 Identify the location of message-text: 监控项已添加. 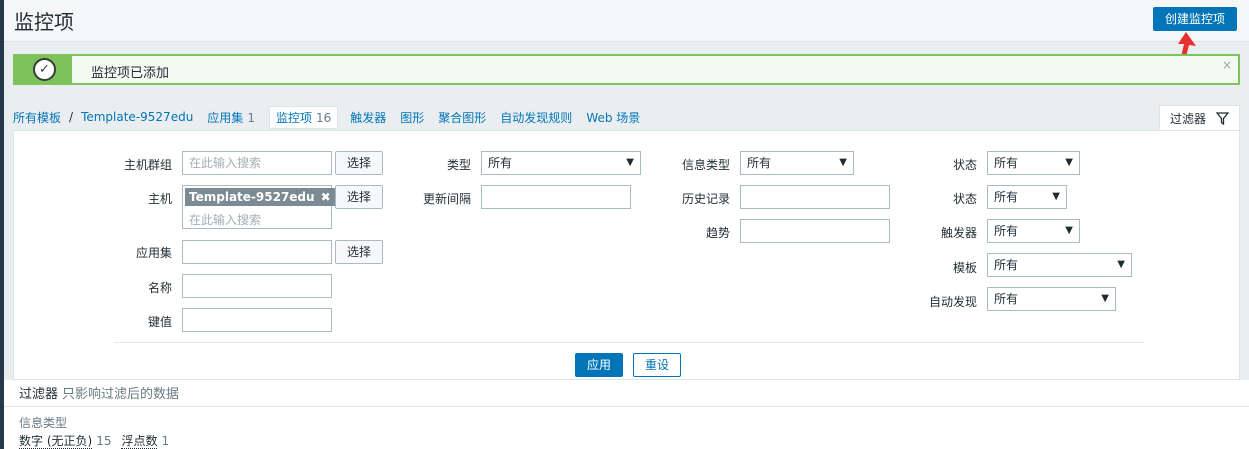
(130, 73).